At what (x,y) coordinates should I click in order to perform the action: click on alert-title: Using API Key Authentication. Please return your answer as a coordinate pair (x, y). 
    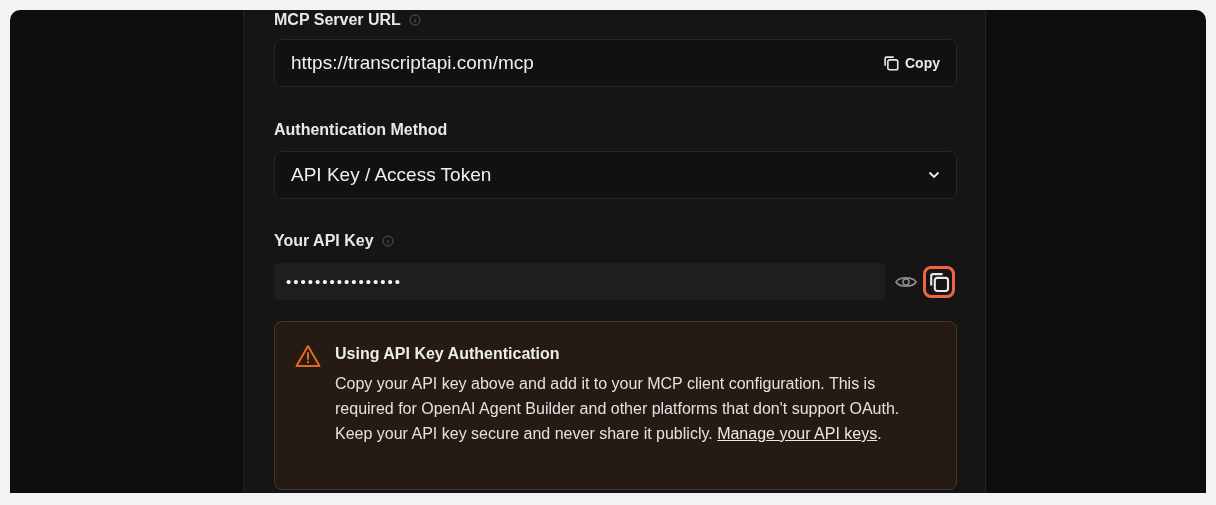
    Looking at the image, I should click on (448, 354).